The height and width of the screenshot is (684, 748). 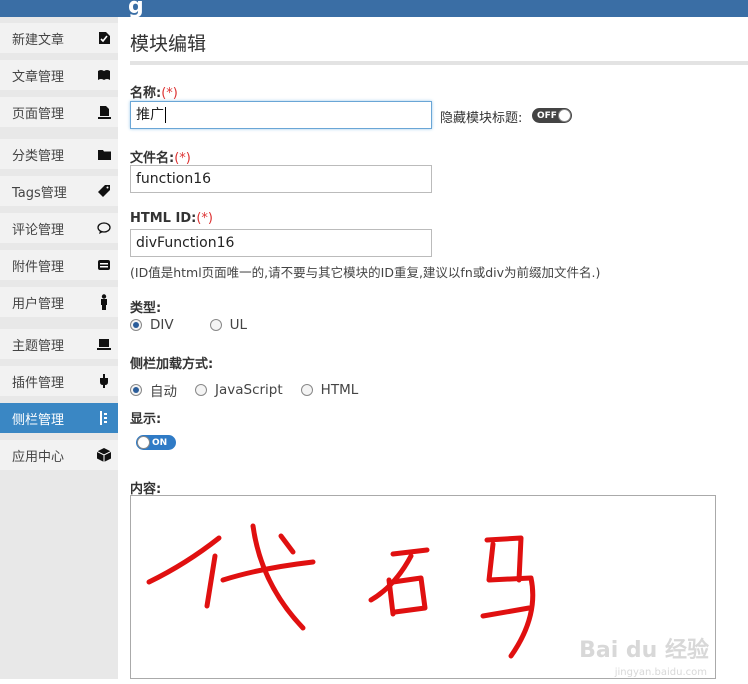 I want to click on name-label: 名称:(*), so click(x=154, y=91).